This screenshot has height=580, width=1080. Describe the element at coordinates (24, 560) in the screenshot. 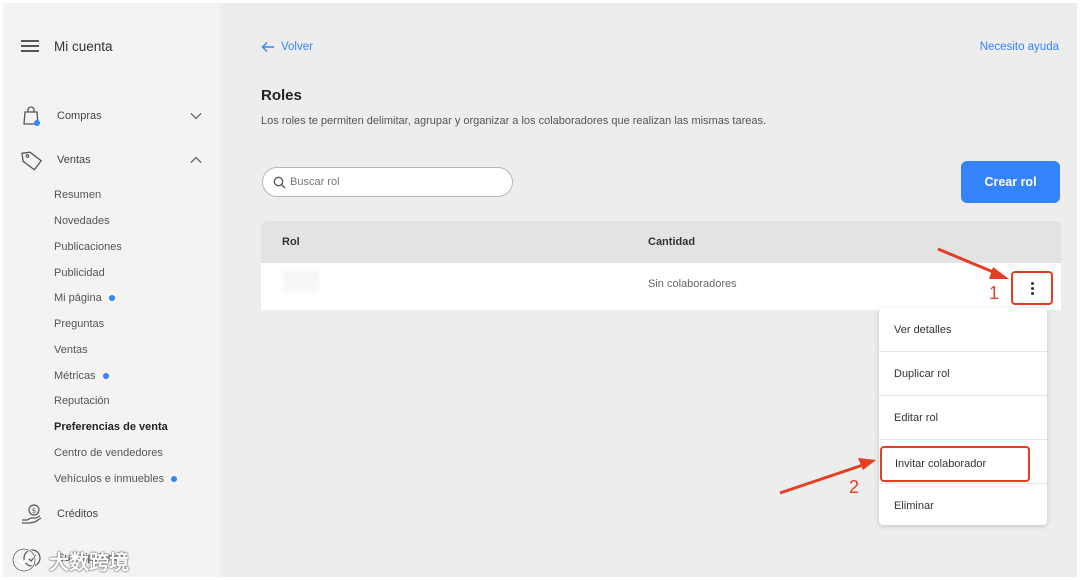

I see `watermark-logo-icon` at that location.